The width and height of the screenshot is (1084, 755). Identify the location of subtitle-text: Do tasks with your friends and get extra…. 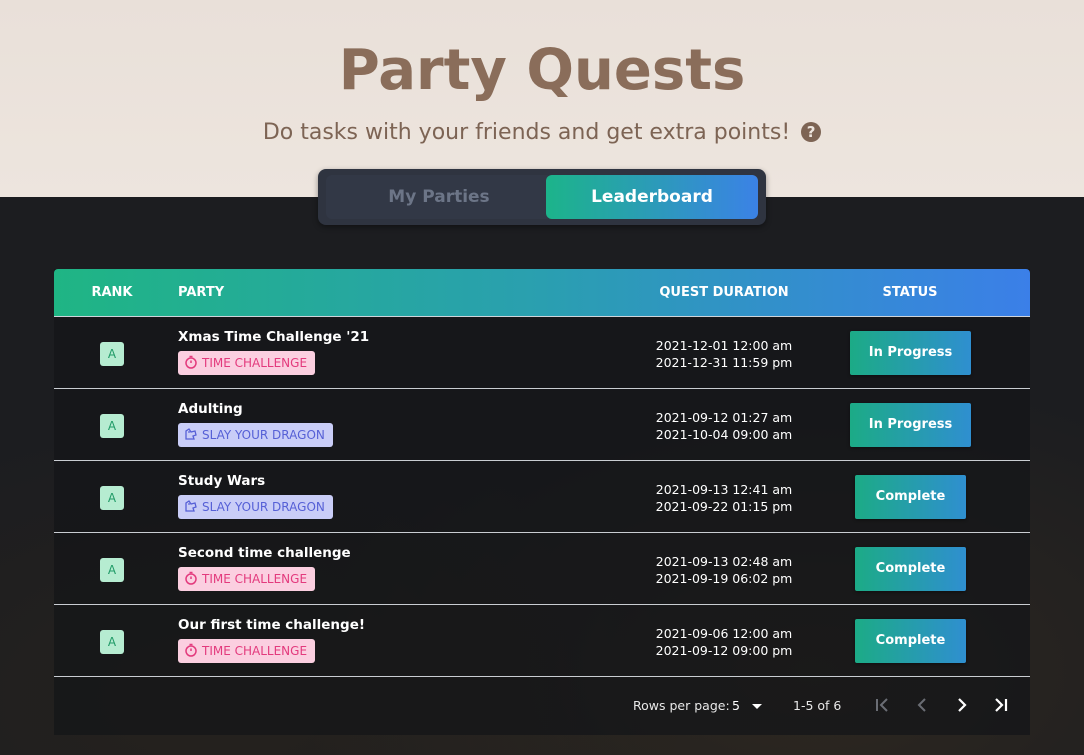
(526, 132).